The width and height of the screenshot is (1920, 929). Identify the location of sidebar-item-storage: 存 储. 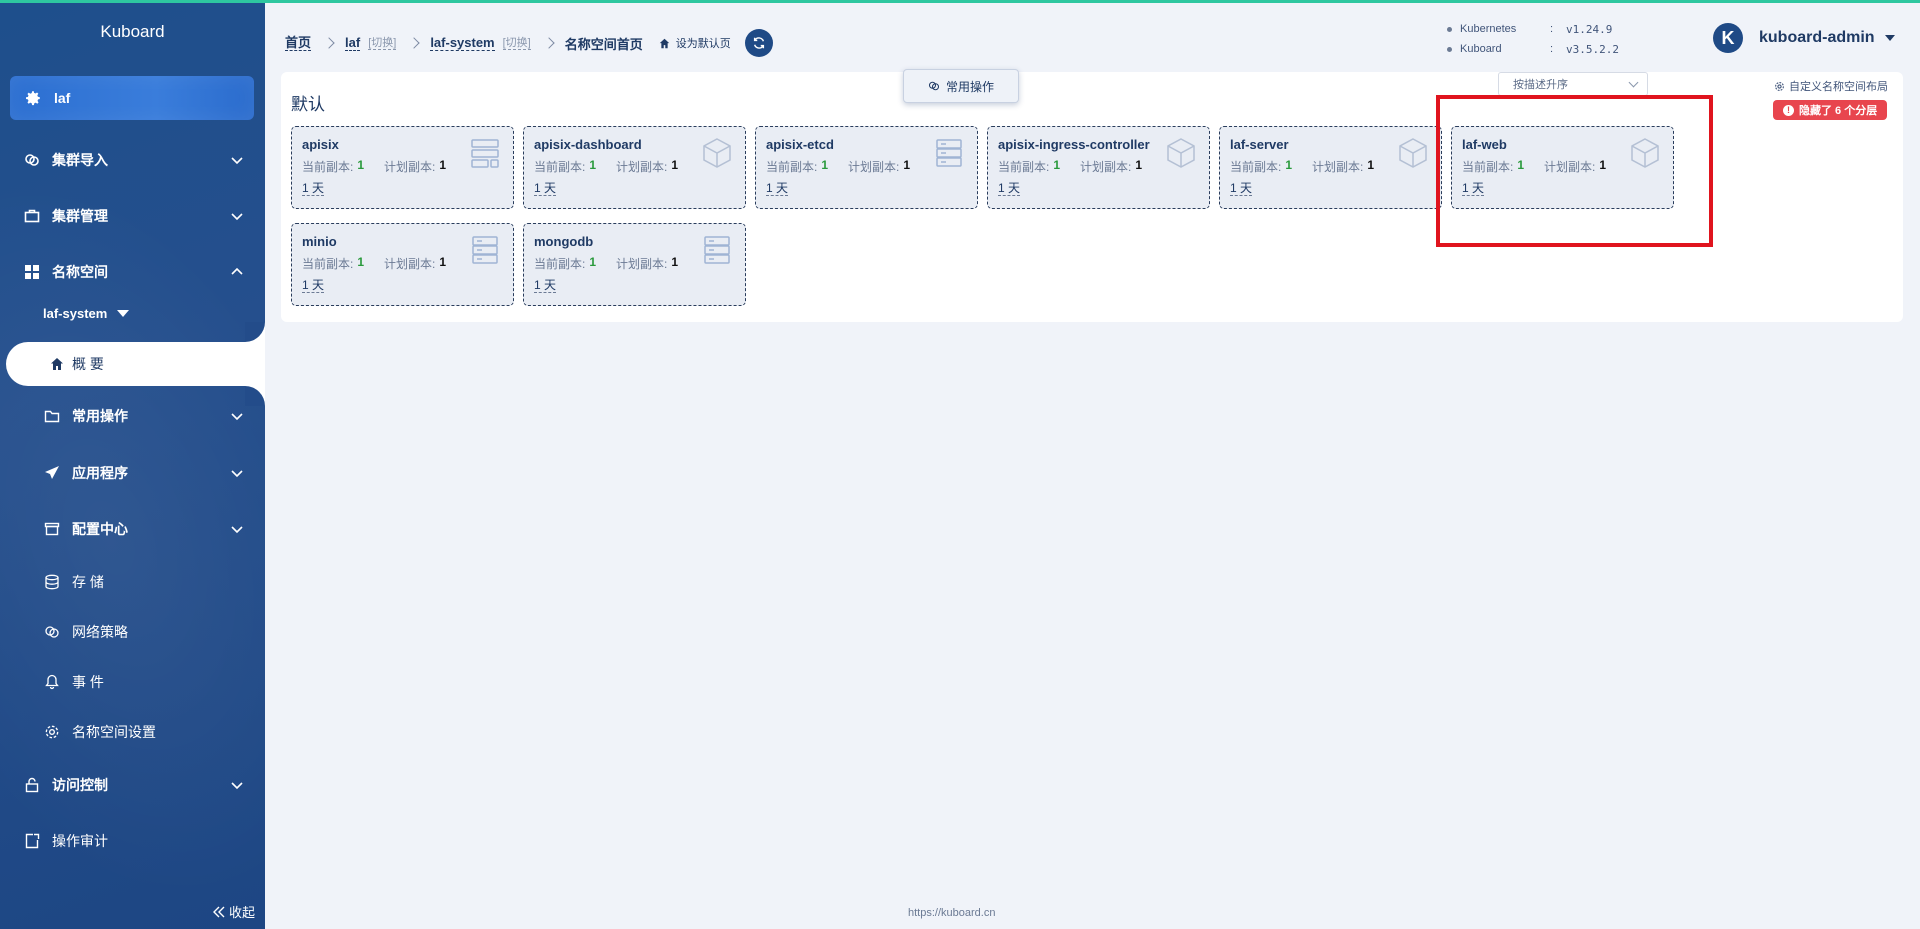
(132, 582).